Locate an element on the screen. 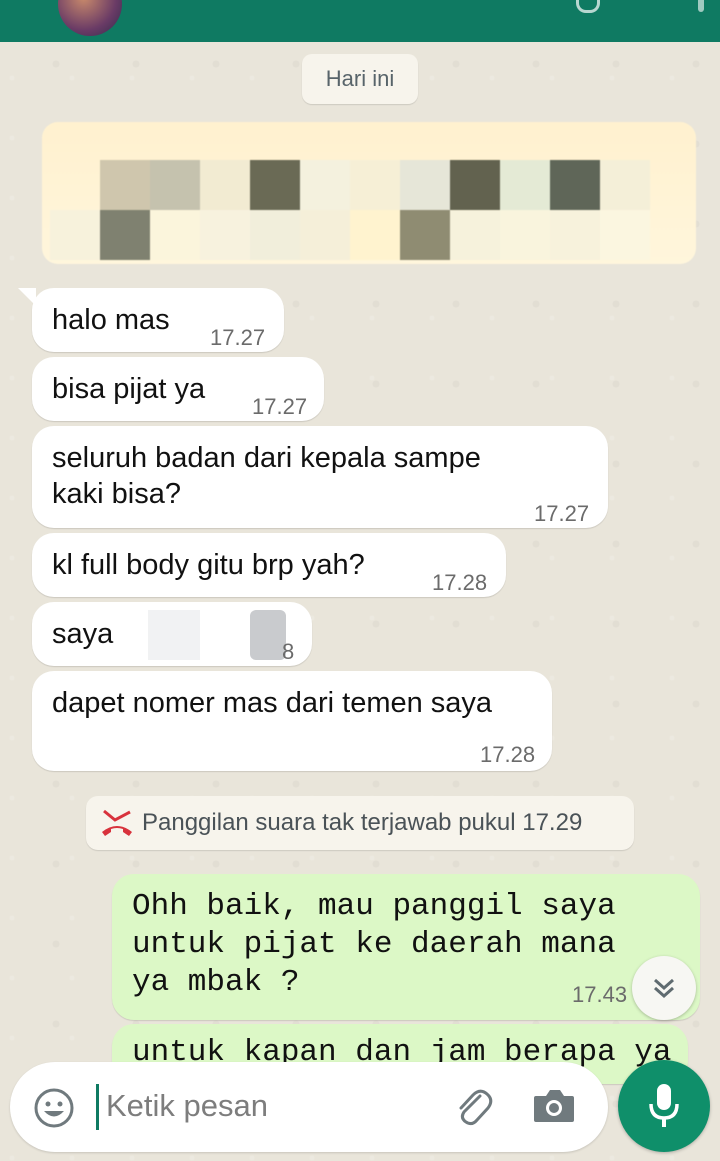 The image size is (720, 1161). scroll-to-bottom-button is located at coordinates (664, 988).